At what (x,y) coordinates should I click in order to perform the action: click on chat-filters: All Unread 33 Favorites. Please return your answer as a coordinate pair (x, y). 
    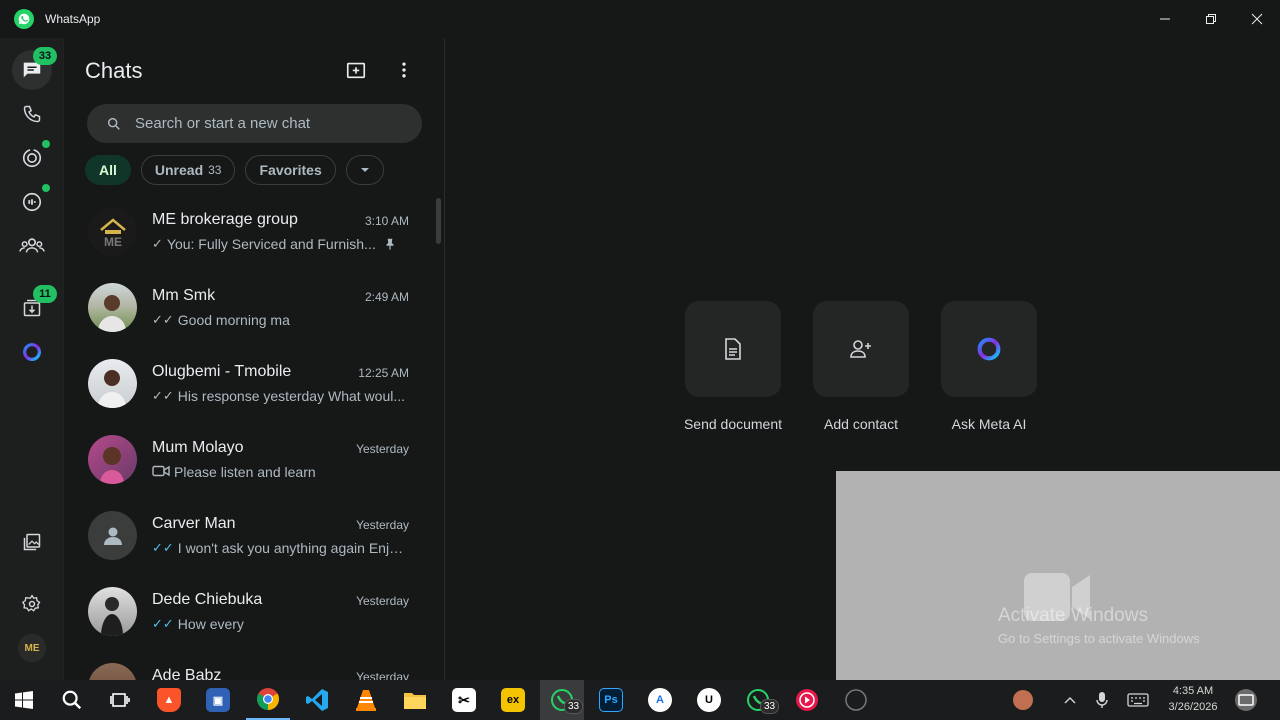
    Looking at the image, I should click on (234, 170).